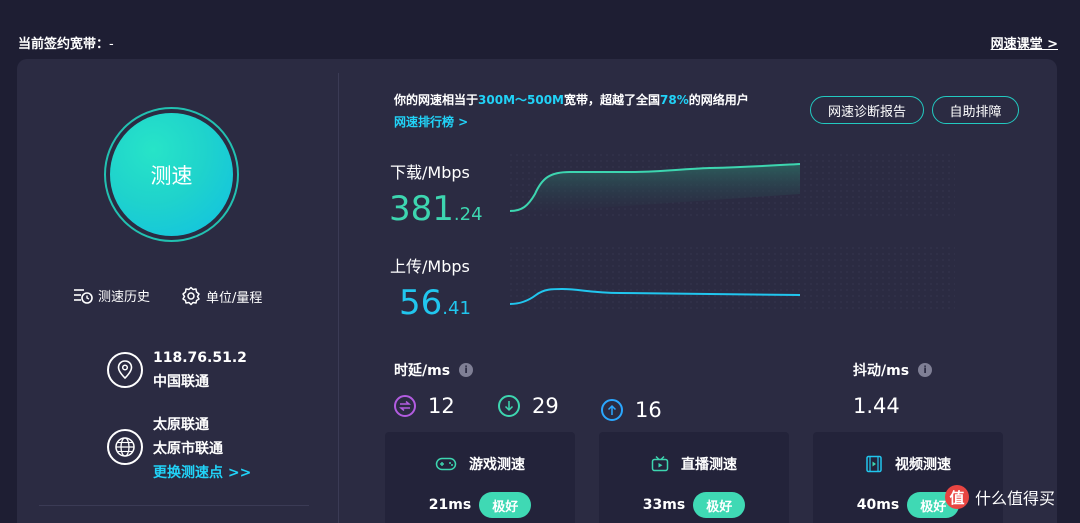 This screenshot has width=1080, height=523. I want to click on node-name: 太原联通, so click(181, 425).